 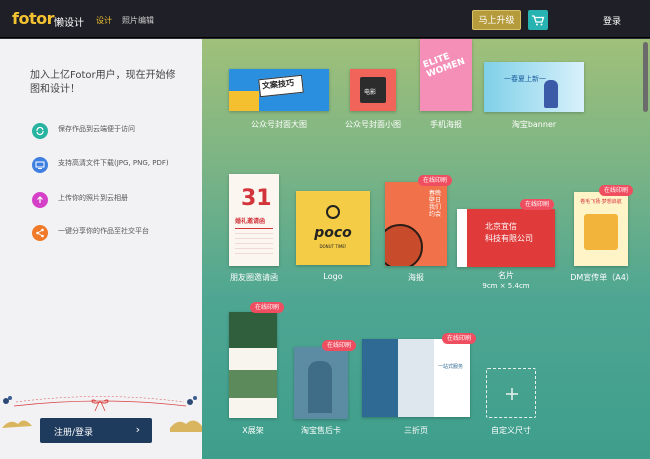 I want to click on donut-icon, so click(x=333, y=212).